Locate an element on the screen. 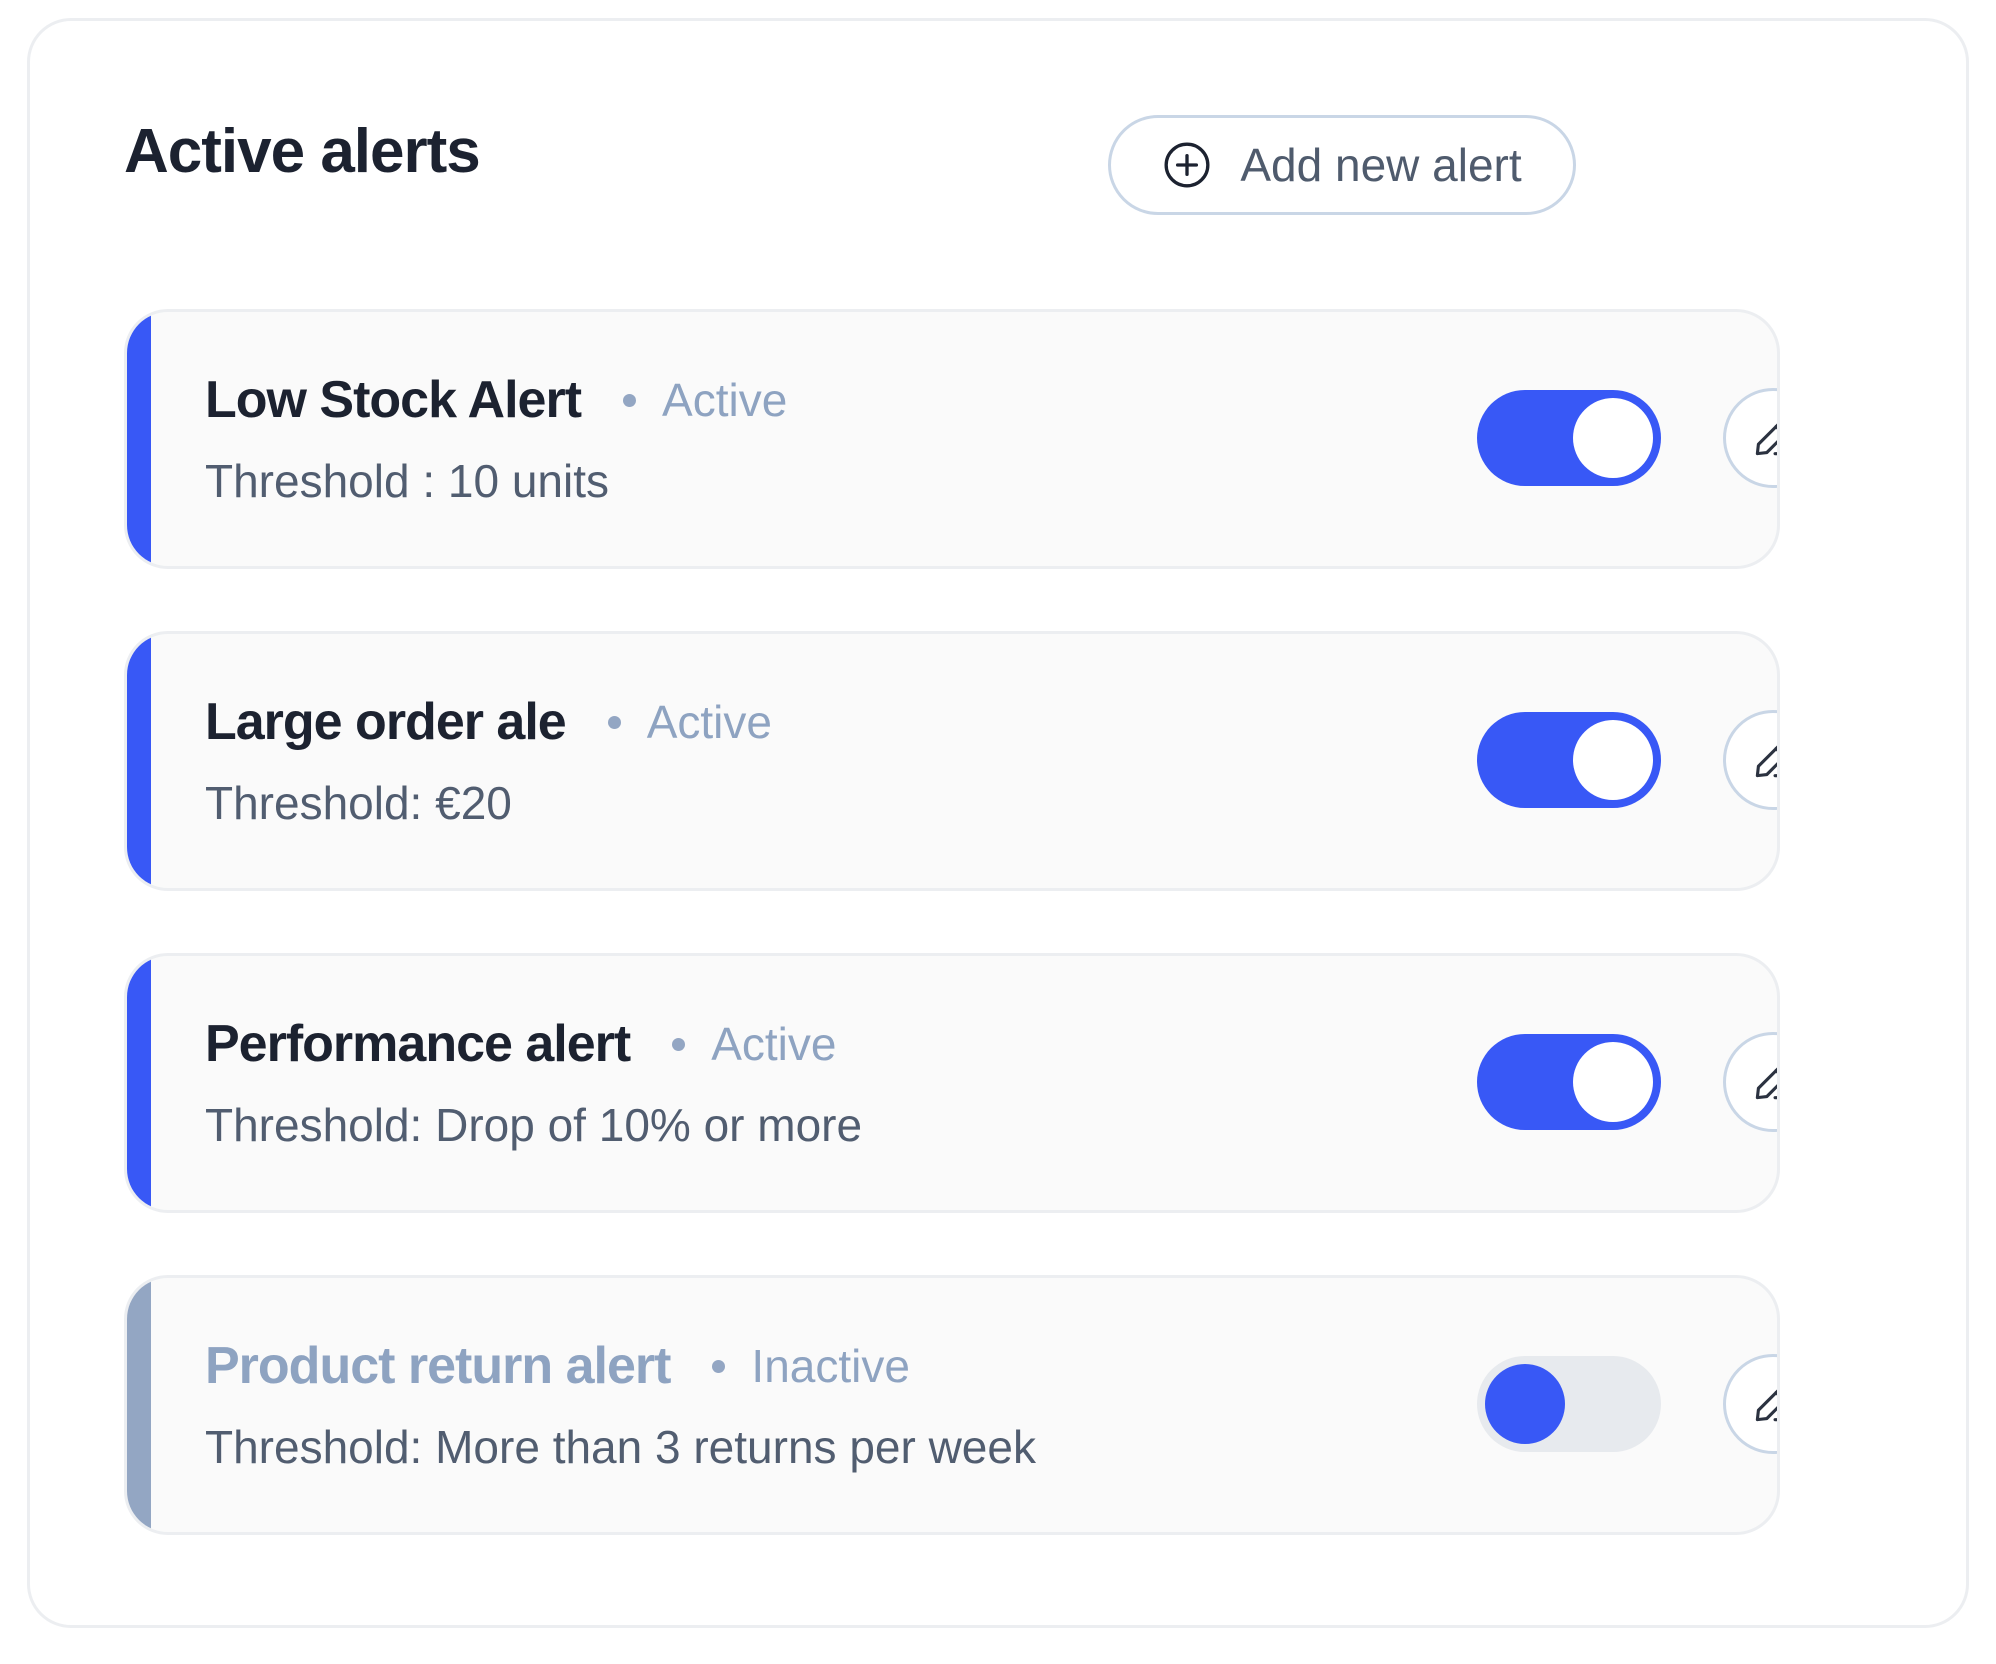 The image size is (1996, 1664). plus-circle-icon is located at coordinates (1187, 165).